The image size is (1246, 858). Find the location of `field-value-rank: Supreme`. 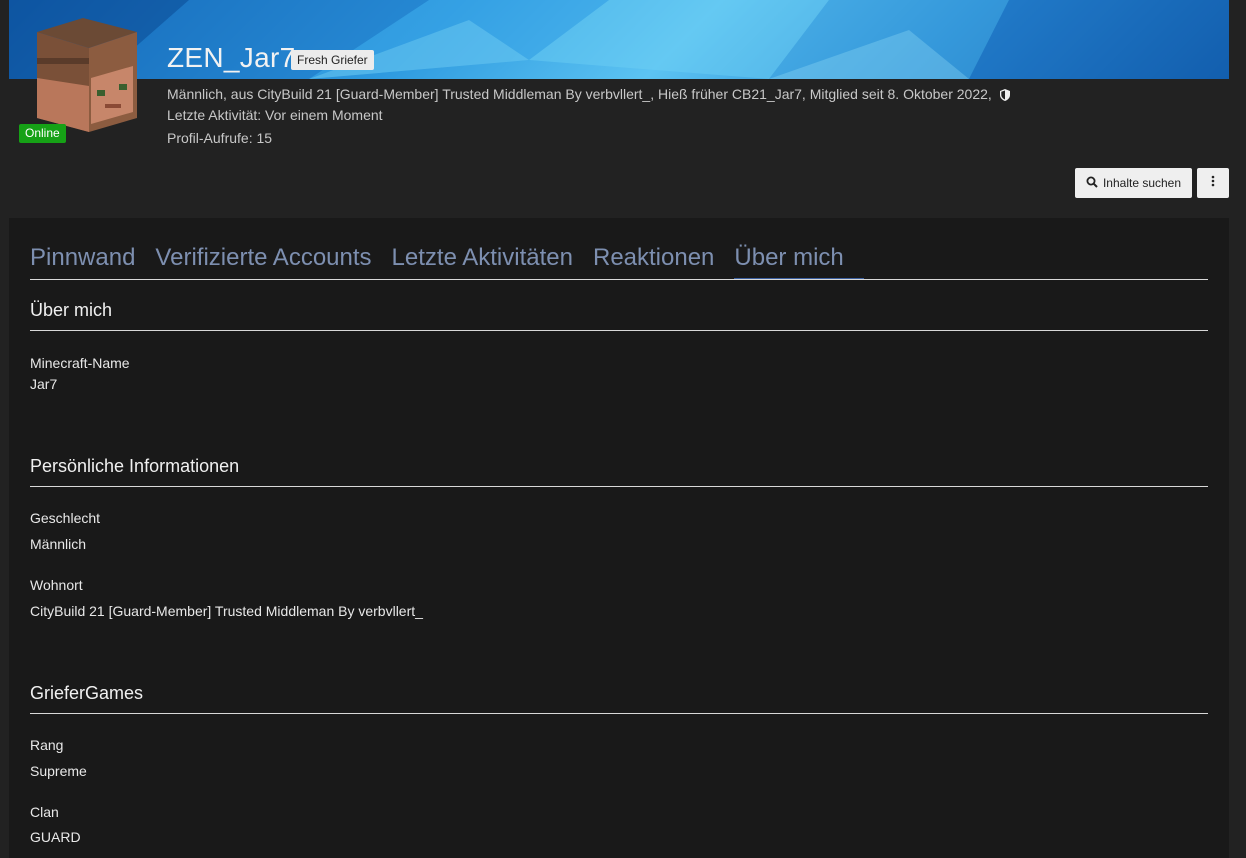

field-value-rank: Supreme is located at coordinates (58, 771).